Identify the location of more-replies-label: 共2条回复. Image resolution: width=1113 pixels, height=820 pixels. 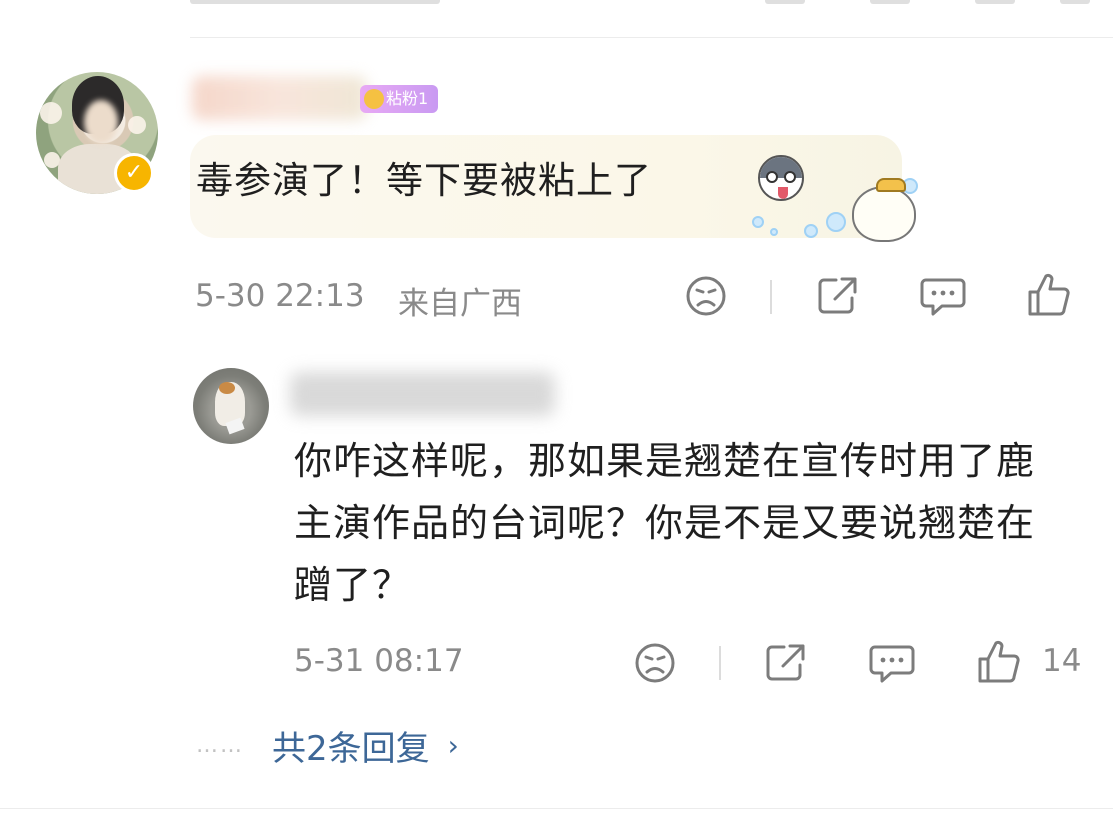
(351, 748).